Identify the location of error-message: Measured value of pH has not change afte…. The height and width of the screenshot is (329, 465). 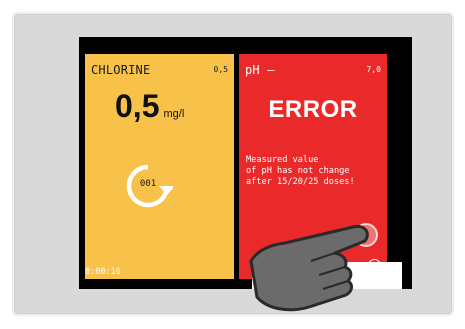
(300, 171).